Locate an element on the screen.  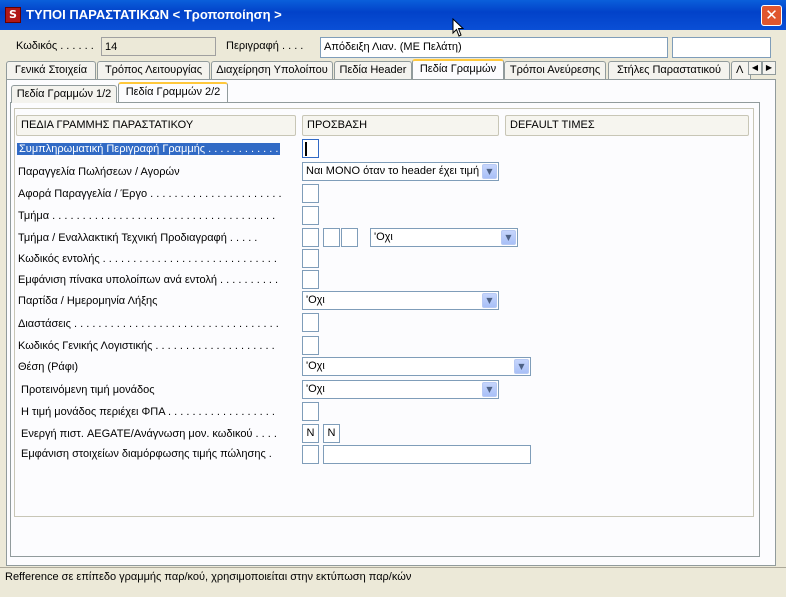
access-balance-table is located at coordinates (310, 279).